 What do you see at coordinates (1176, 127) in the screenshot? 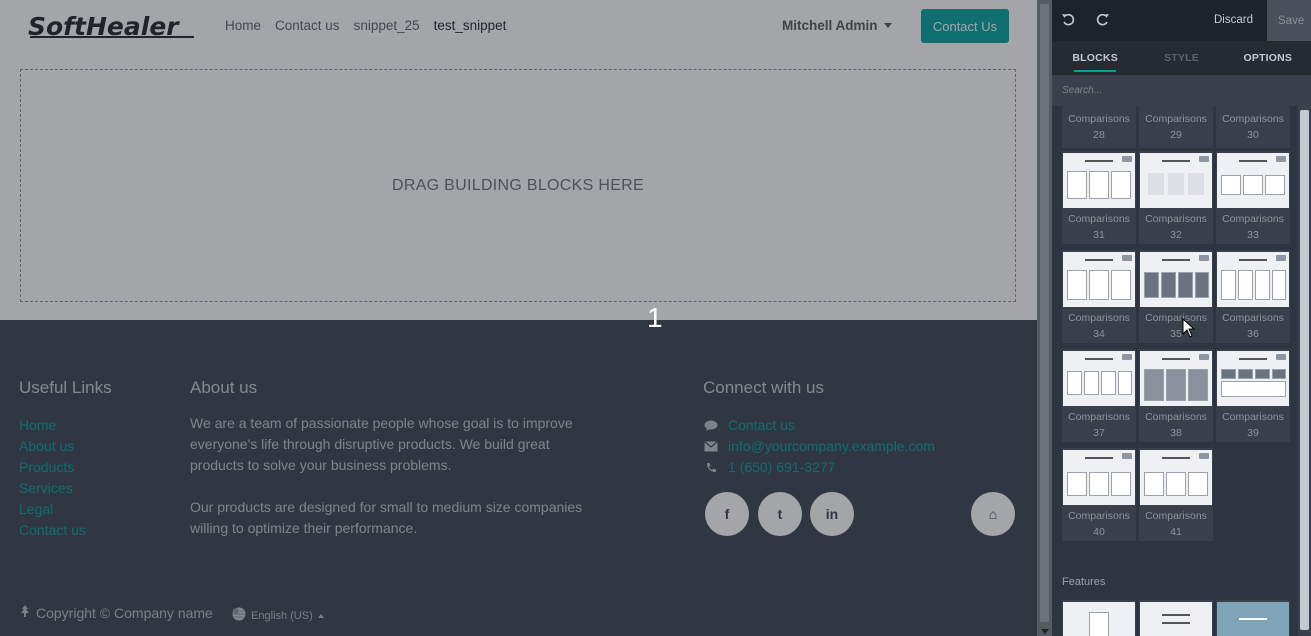
I see `snippet-block: Comparisons 29` at bounding box center [1176, 127].